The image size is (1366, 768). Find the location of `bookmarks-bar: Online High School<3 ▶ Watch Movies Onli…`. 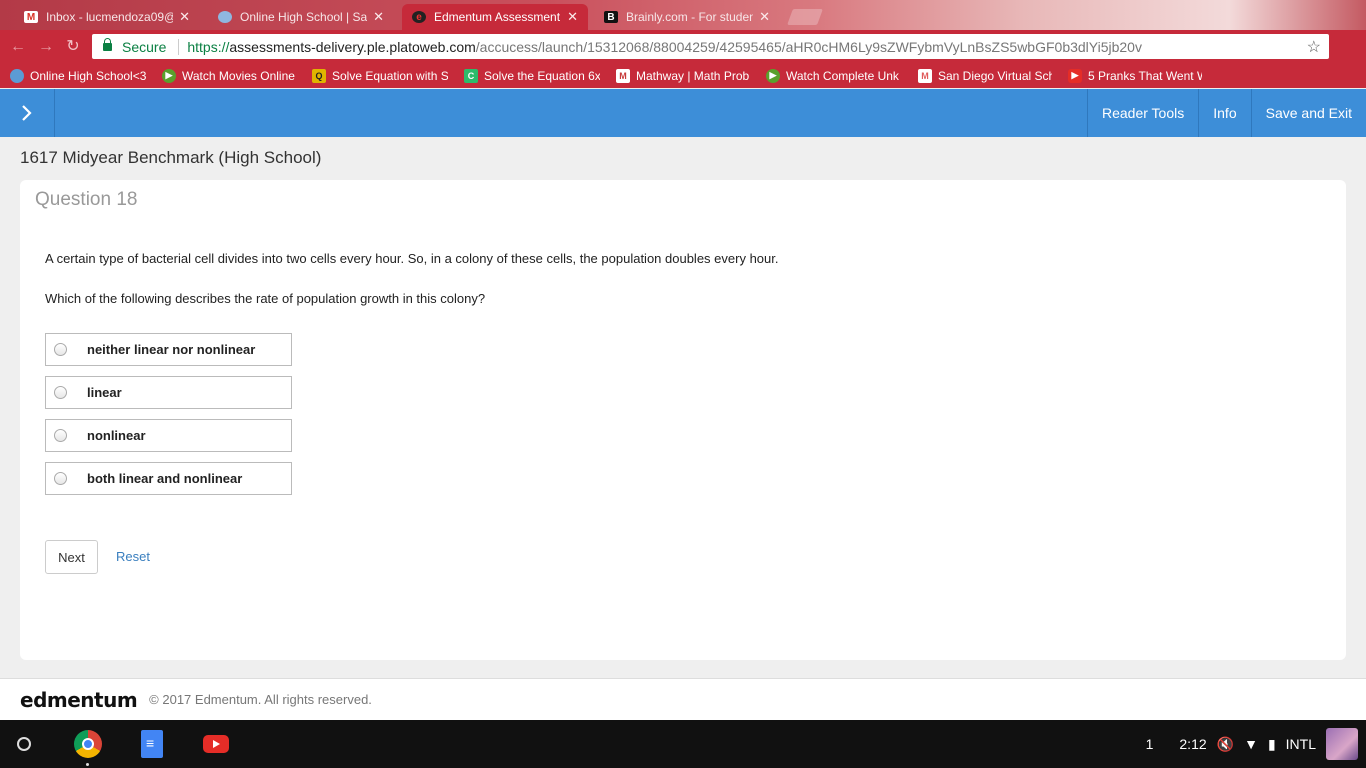

bookmarks-bar: Online High School<3 ▶ Watch Movies Onli… is located at coordinates (683, 75).